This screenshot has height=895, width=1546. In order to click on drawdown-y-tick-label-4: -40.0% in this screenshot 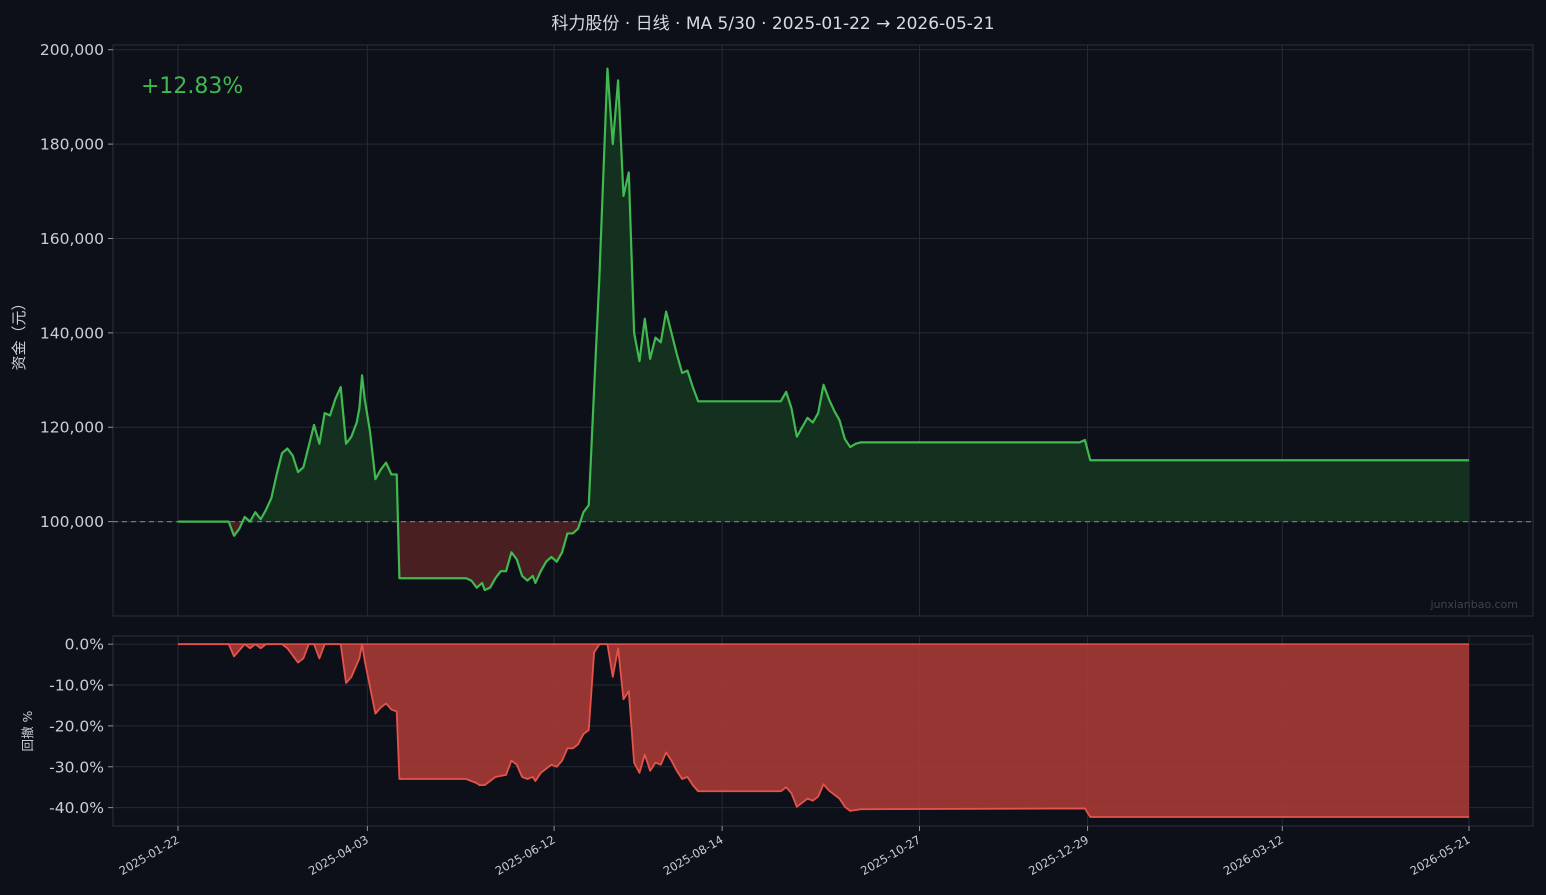, I will do `click(76, 808)`.